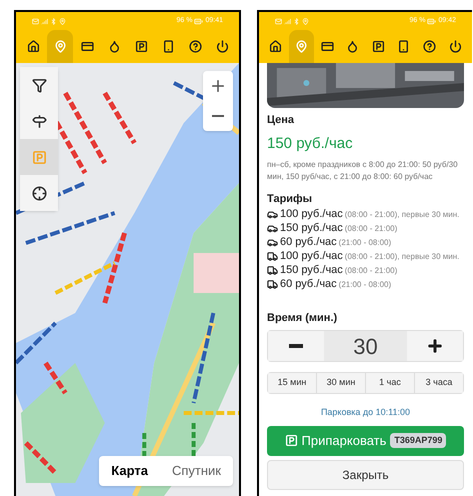 This screenshot has height=496, width=473. What do you see at coordinates (365, 475) in the screenshot?
I see `close-button: Закрыть` at bounding box center [365, 475].